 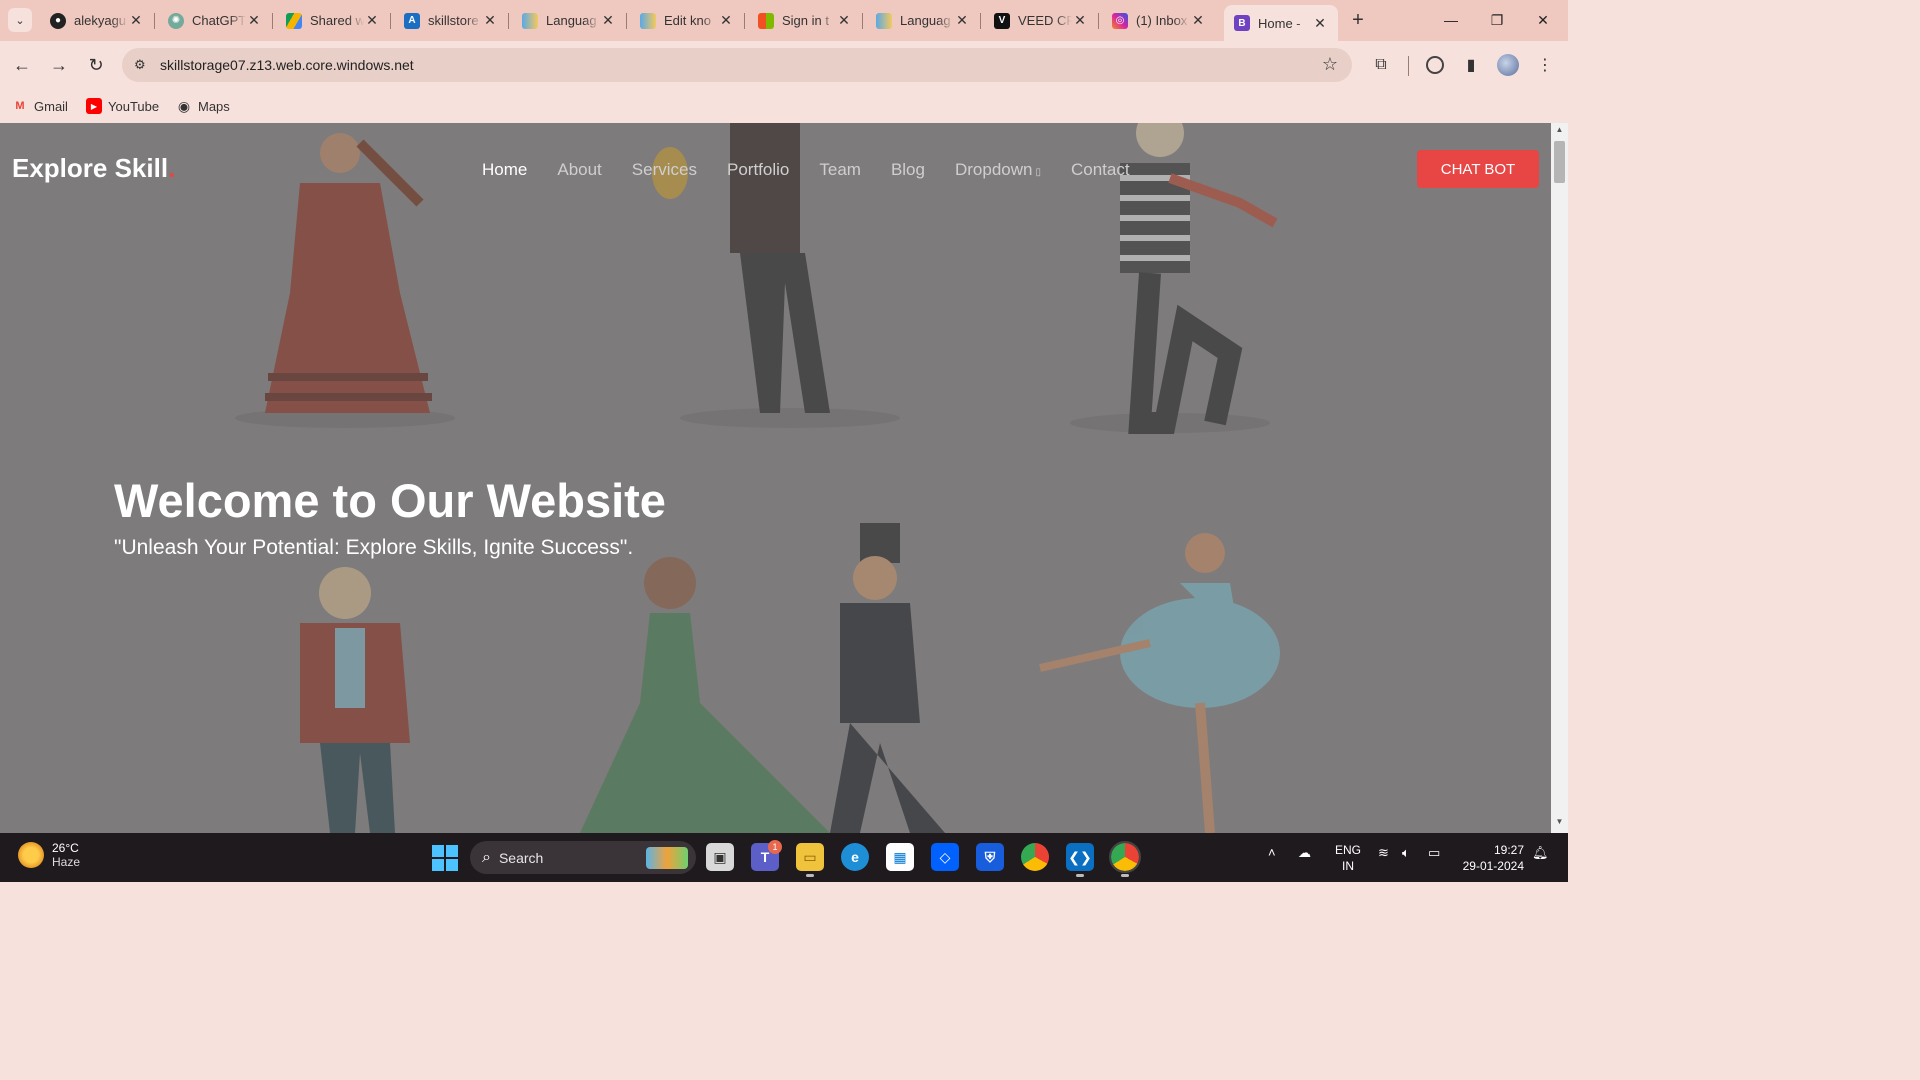 What do you see at coordinates (945, 857) in the screenshot?
I see `dropbox-icon: ◇` at bounding box center [945, 857].